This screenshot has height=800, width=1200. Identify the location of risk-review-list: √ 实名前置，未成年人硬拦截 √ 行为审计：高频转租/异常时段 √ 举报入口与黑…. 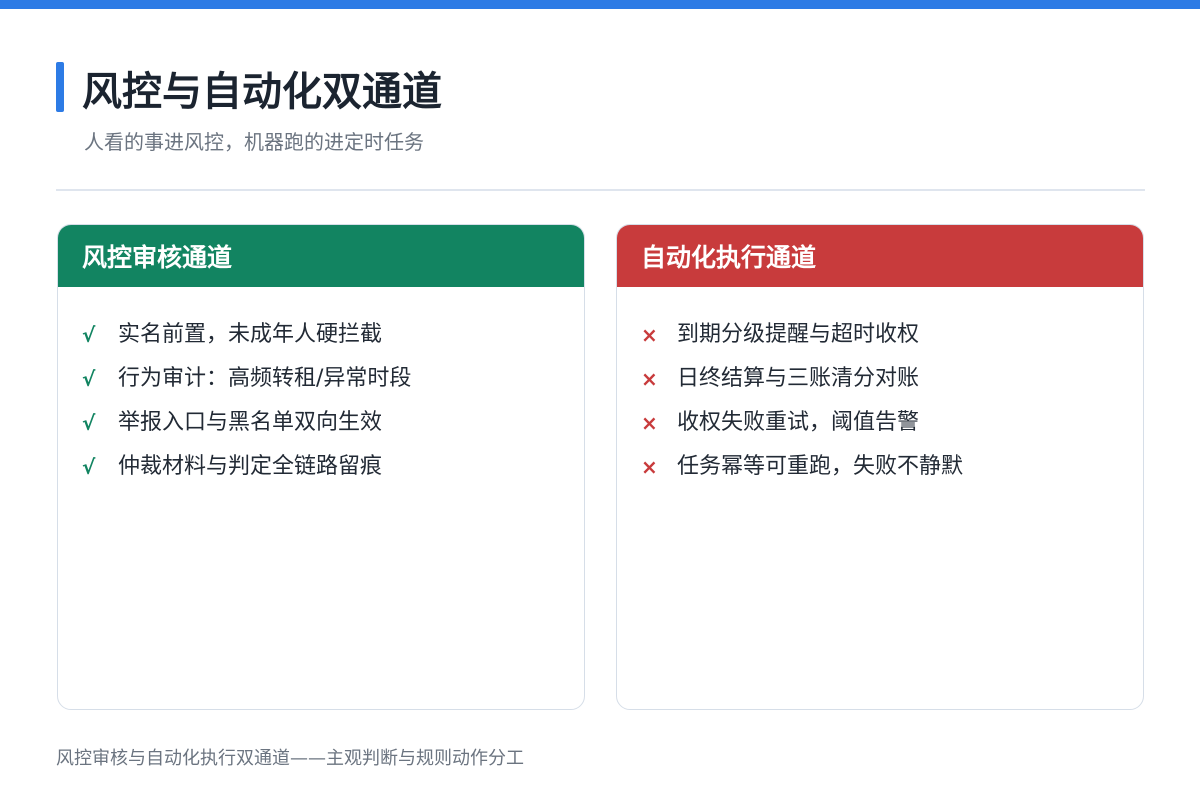
(321, 388).